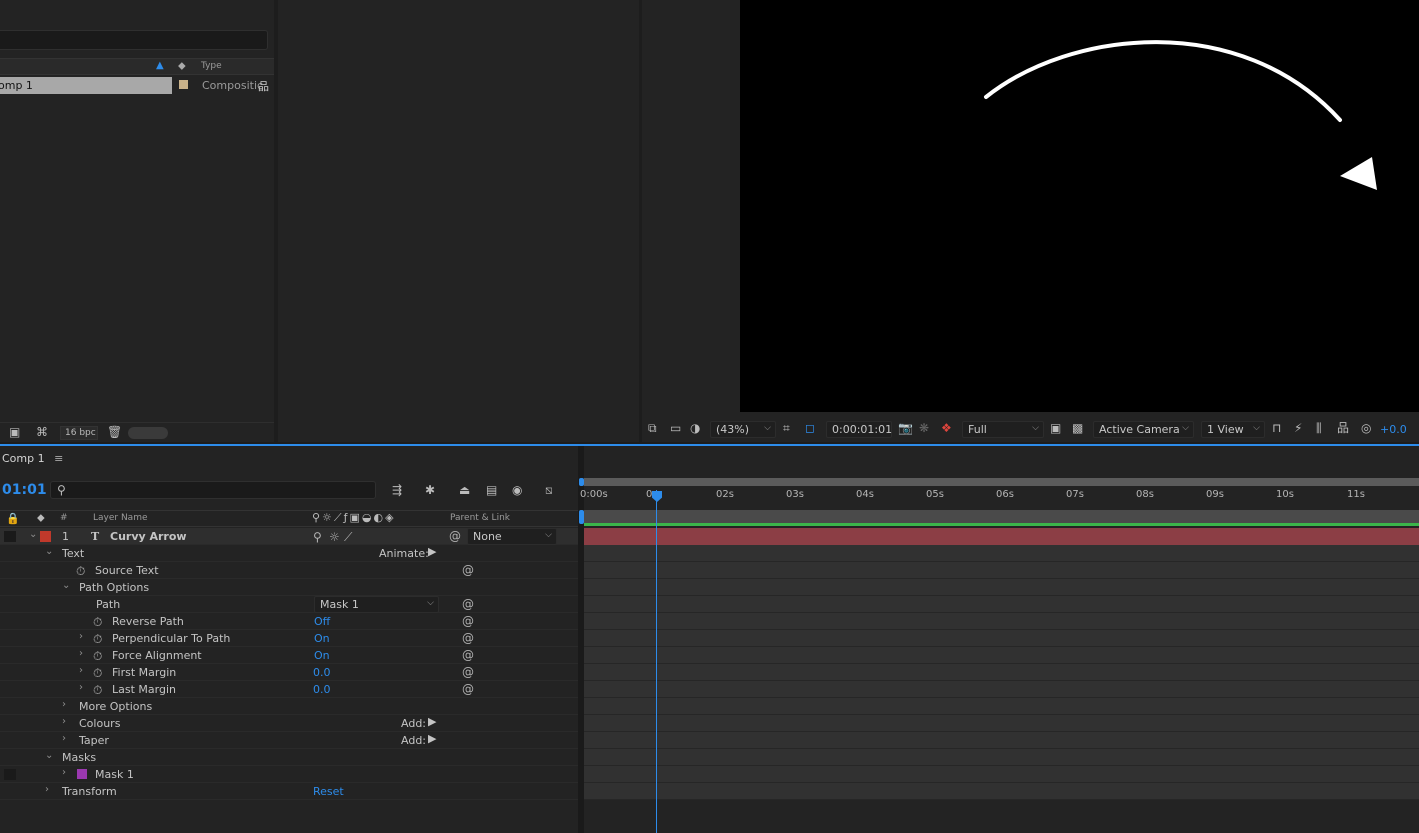  I want to click on property-row-reverse-path: ⏱ Reverse Path Off @, so click(289, 621).